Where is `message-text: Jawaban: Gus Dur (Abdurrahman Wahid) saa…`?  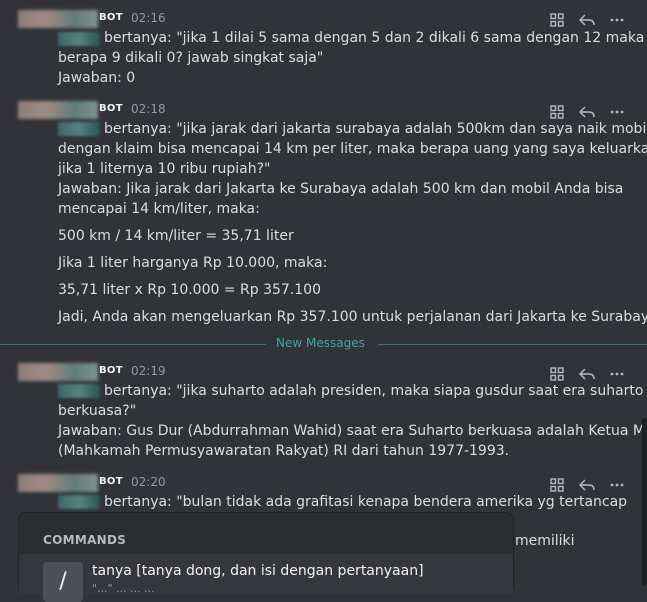
message-text: Jawaban: Gus Dur (Abdurrahman Wahid) saa… is located at coordinates (352, 431).